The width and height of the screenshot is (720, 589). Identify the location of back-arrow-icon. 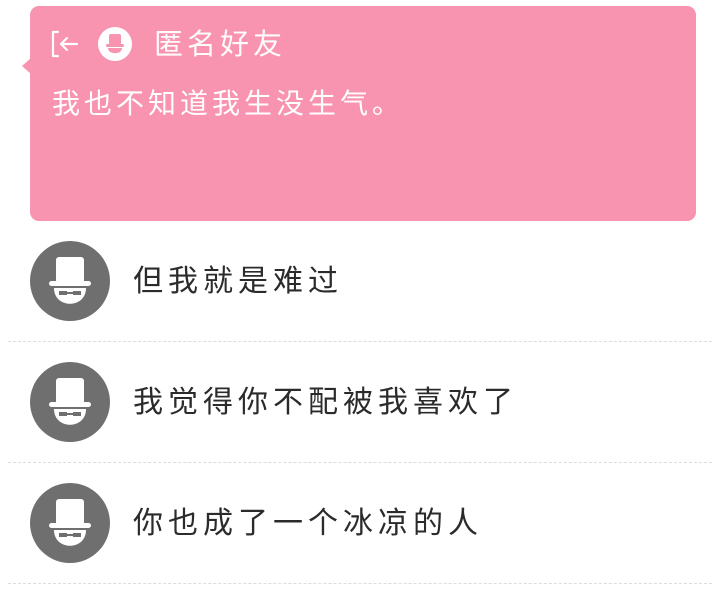
(65, 44).